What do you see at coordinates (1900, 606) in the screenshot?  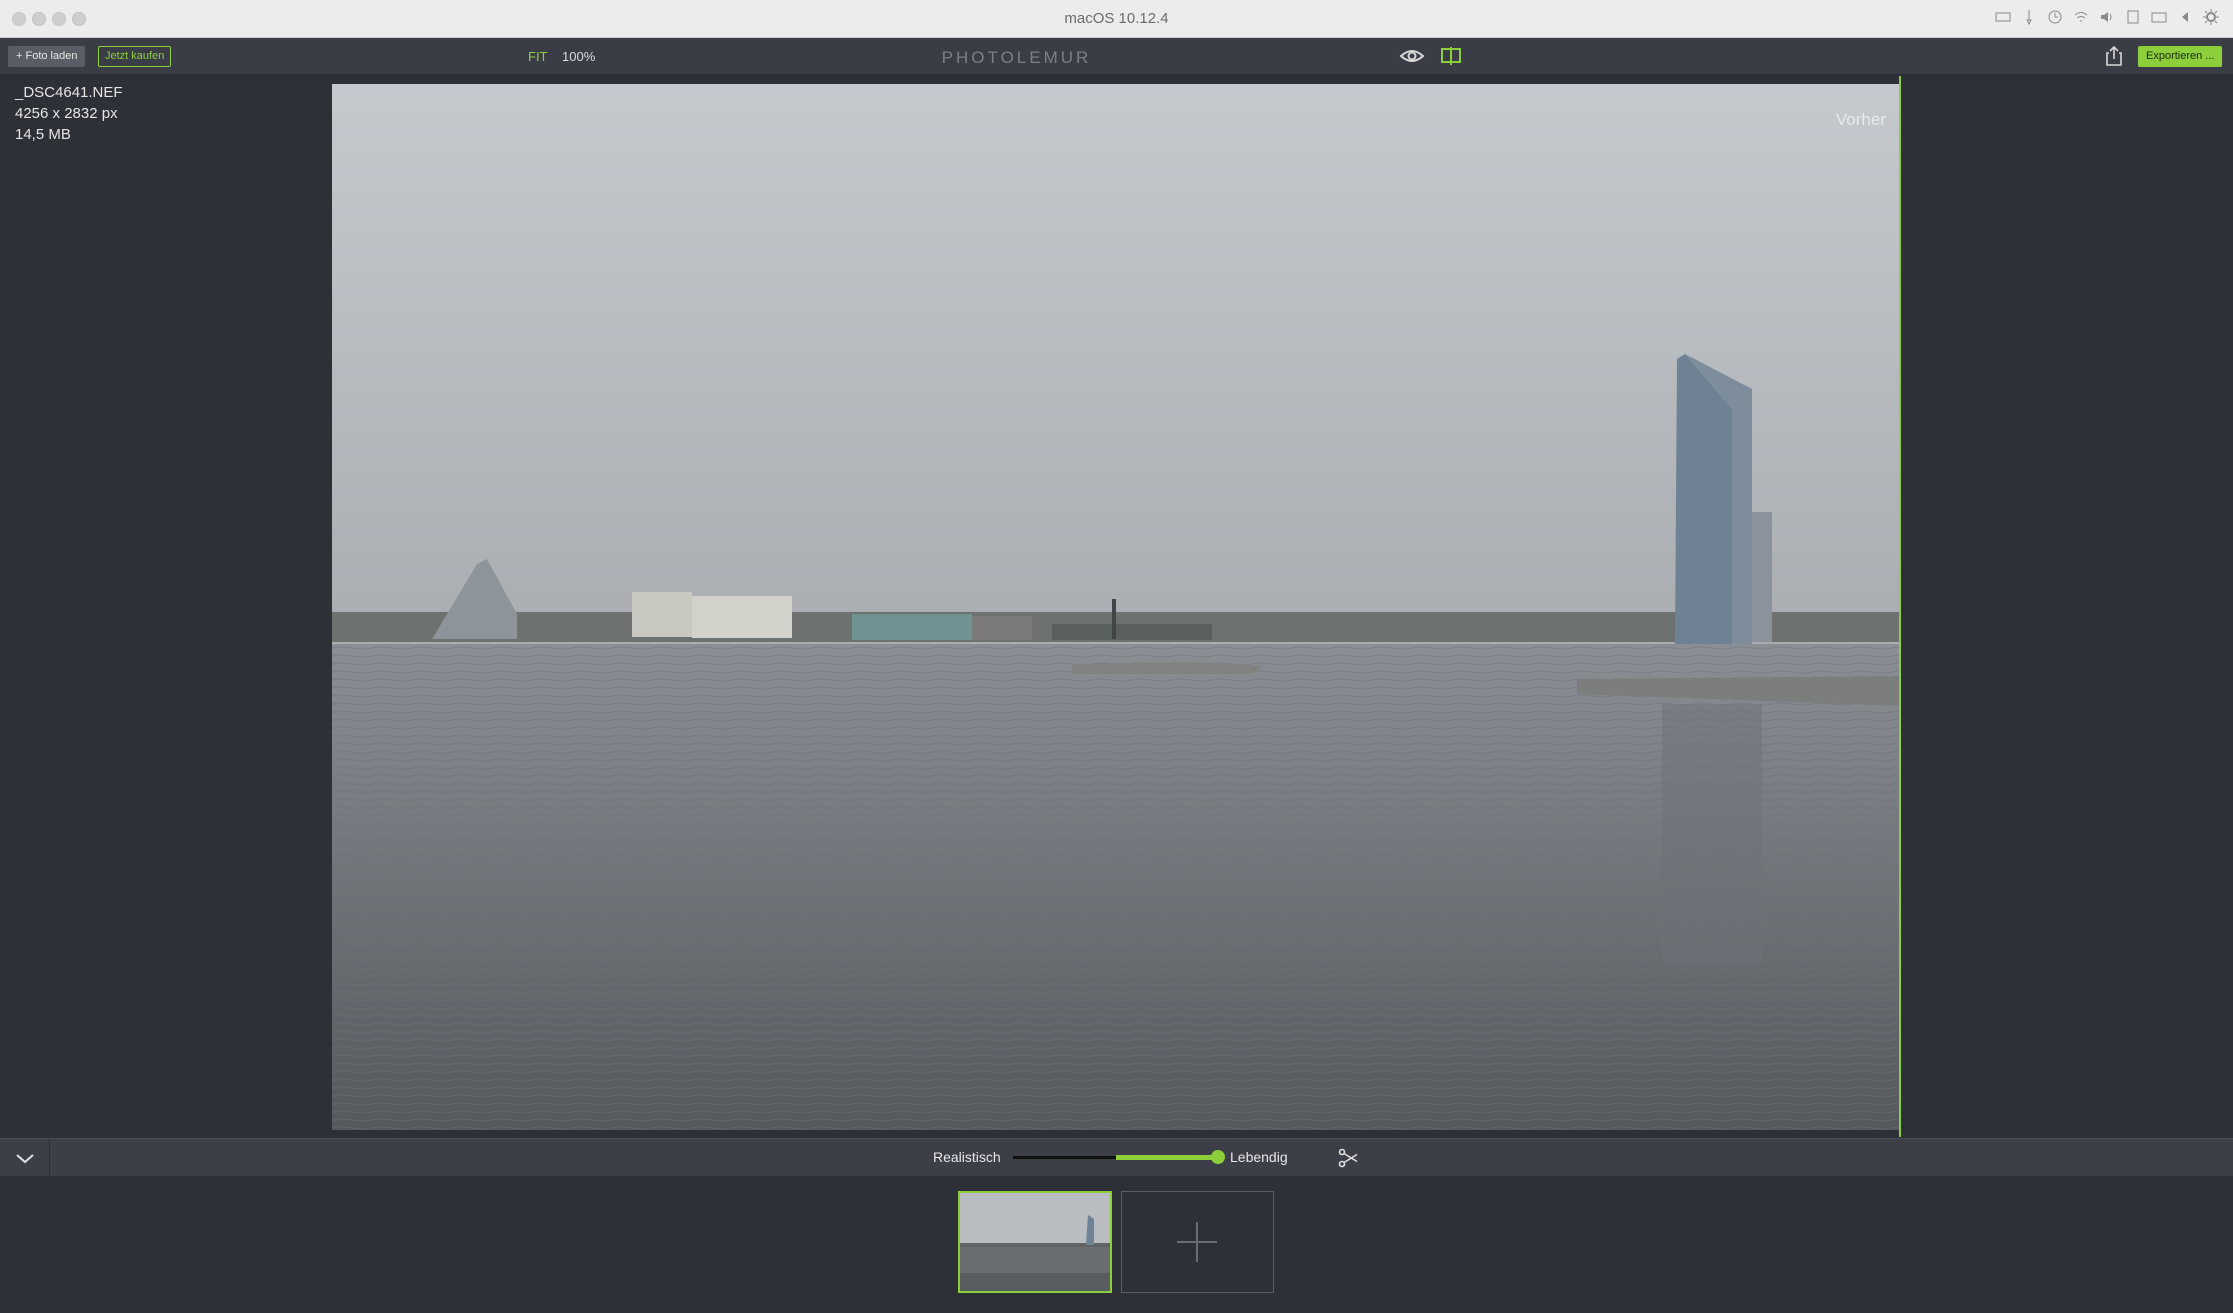 I see `compare-divider-handle` at bounding box center [1900, 606].